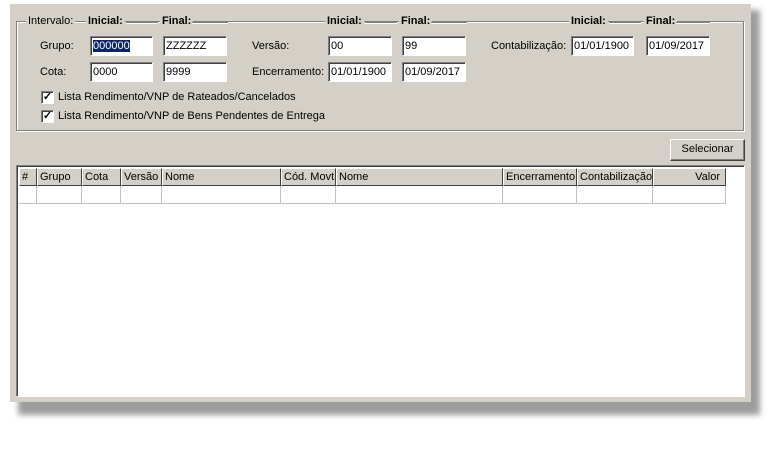 This screenshot has height=453, width=771. I want to click on grupo-initial-value: 000000, so click(111, 46).